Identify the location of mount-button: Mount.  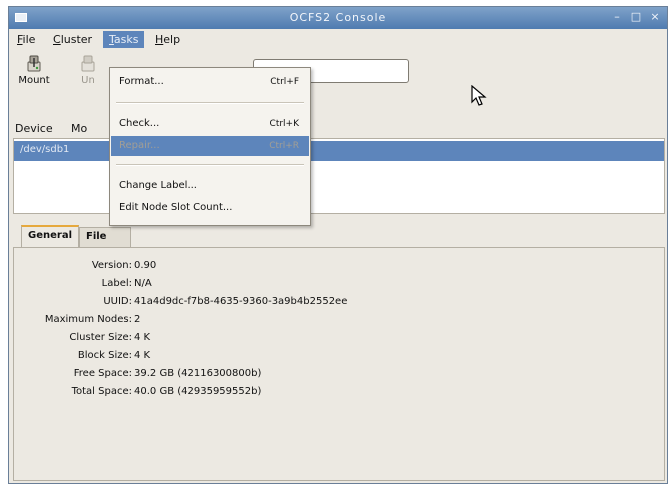
(34, 72).